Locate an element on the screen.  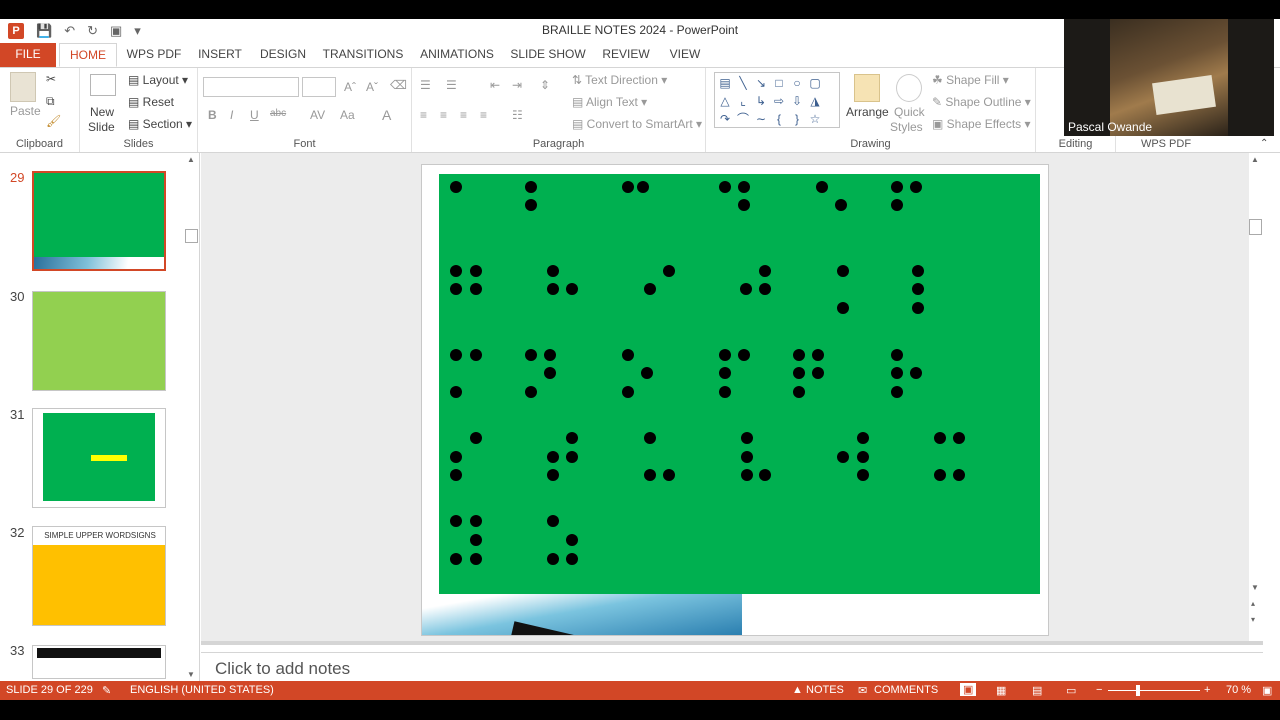
tab-animations: ANIMATIONS is located at coordinates (457, 55).